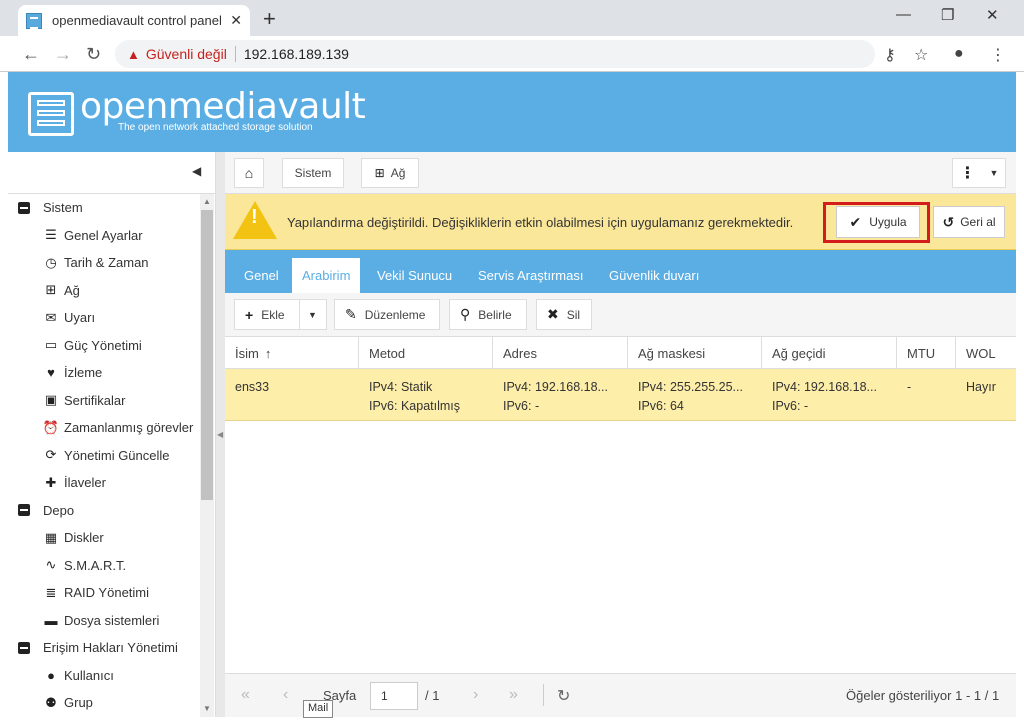 This screenshot has width=1024, height=723. What do you see at coordinates (563, 696) in the screenshot?
I see `refresh-icon: ↻` at bounding box center [563, 696].